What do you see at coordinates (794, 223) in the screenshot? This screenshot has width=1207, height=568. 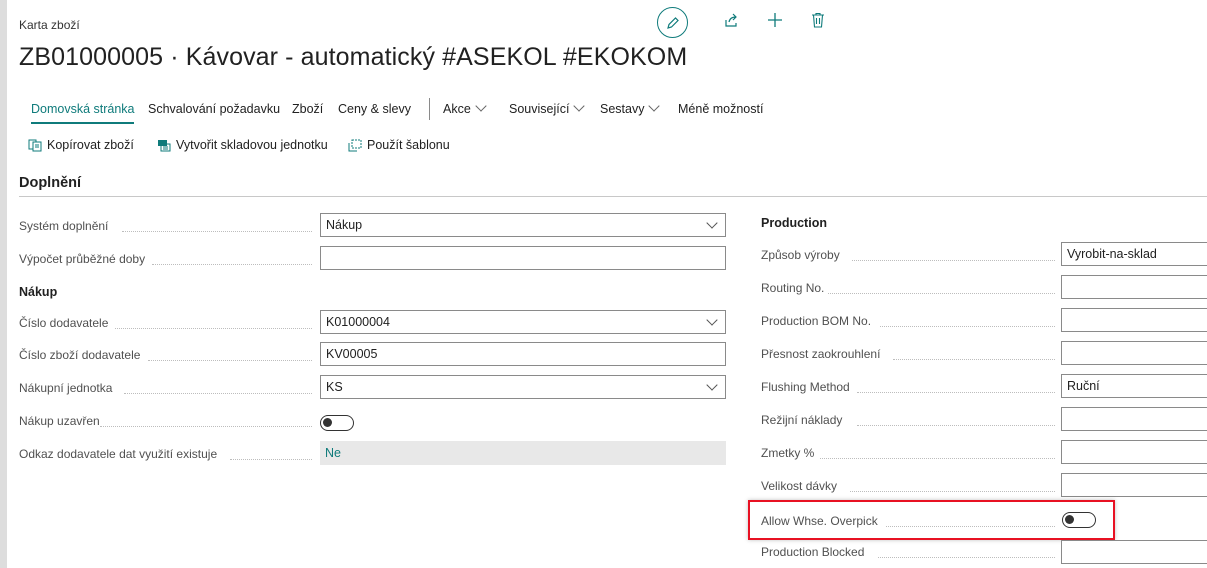 I see `production-heading: Production` at bounding box center [794, 223].